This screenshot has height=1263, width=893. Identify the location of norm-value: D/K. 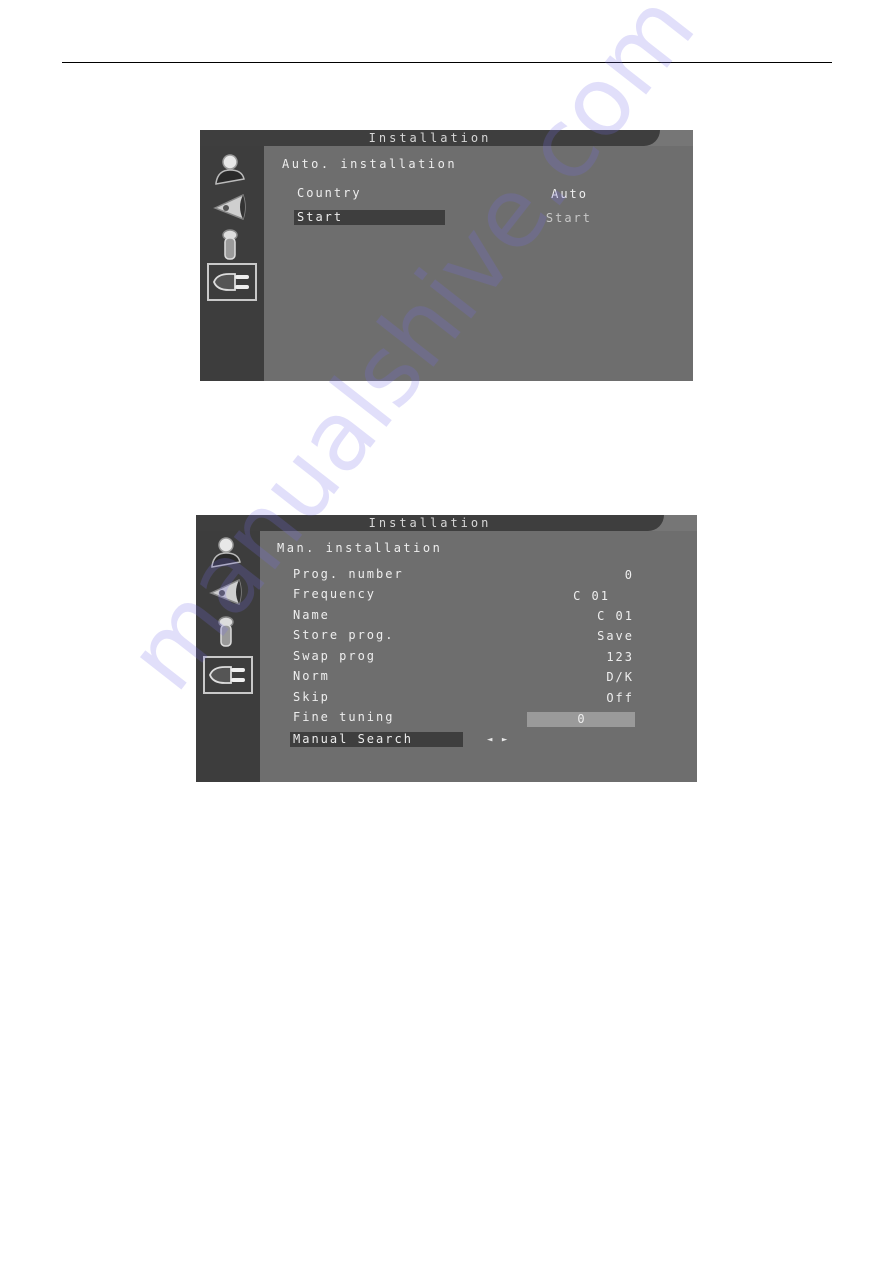
(595, 677).